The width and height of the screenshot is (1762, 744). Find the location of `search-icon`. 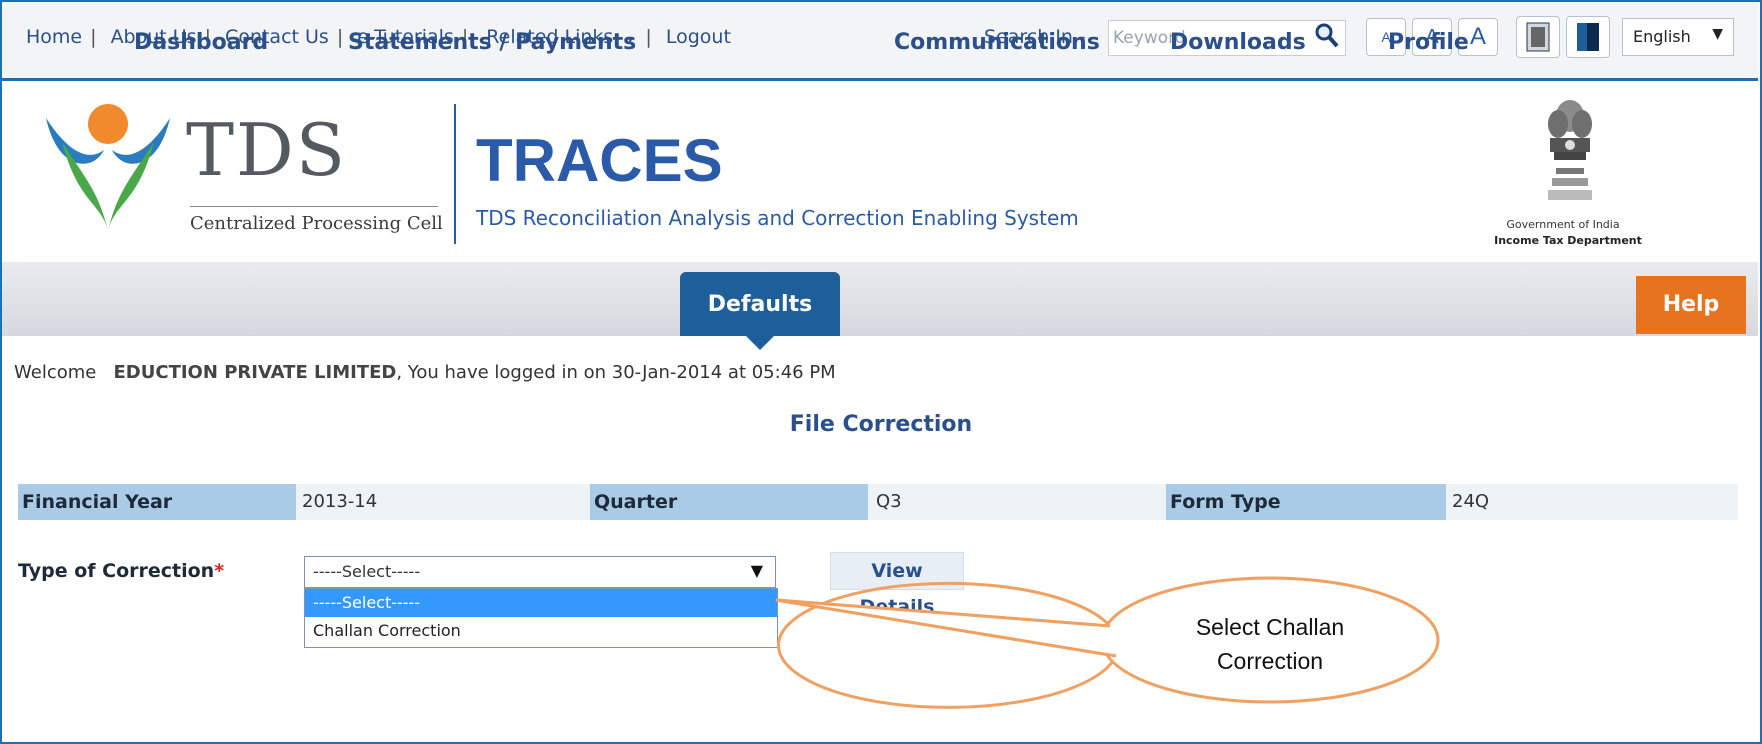

search-icon is located at coordinates (1327, 39).